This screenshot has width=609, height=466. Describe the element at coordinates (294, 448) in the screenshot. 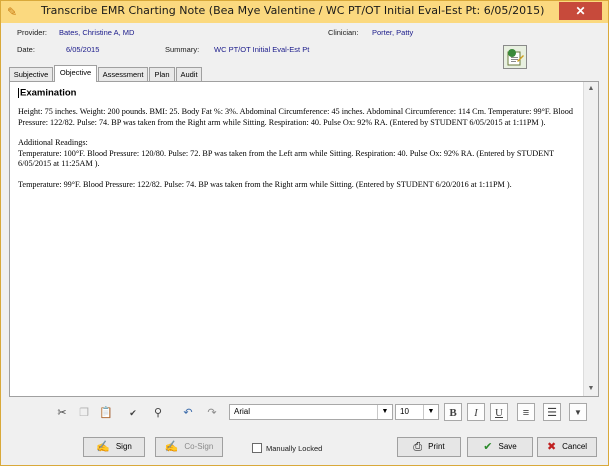

I see `manually-locked-label: Manually Locked` at that location.